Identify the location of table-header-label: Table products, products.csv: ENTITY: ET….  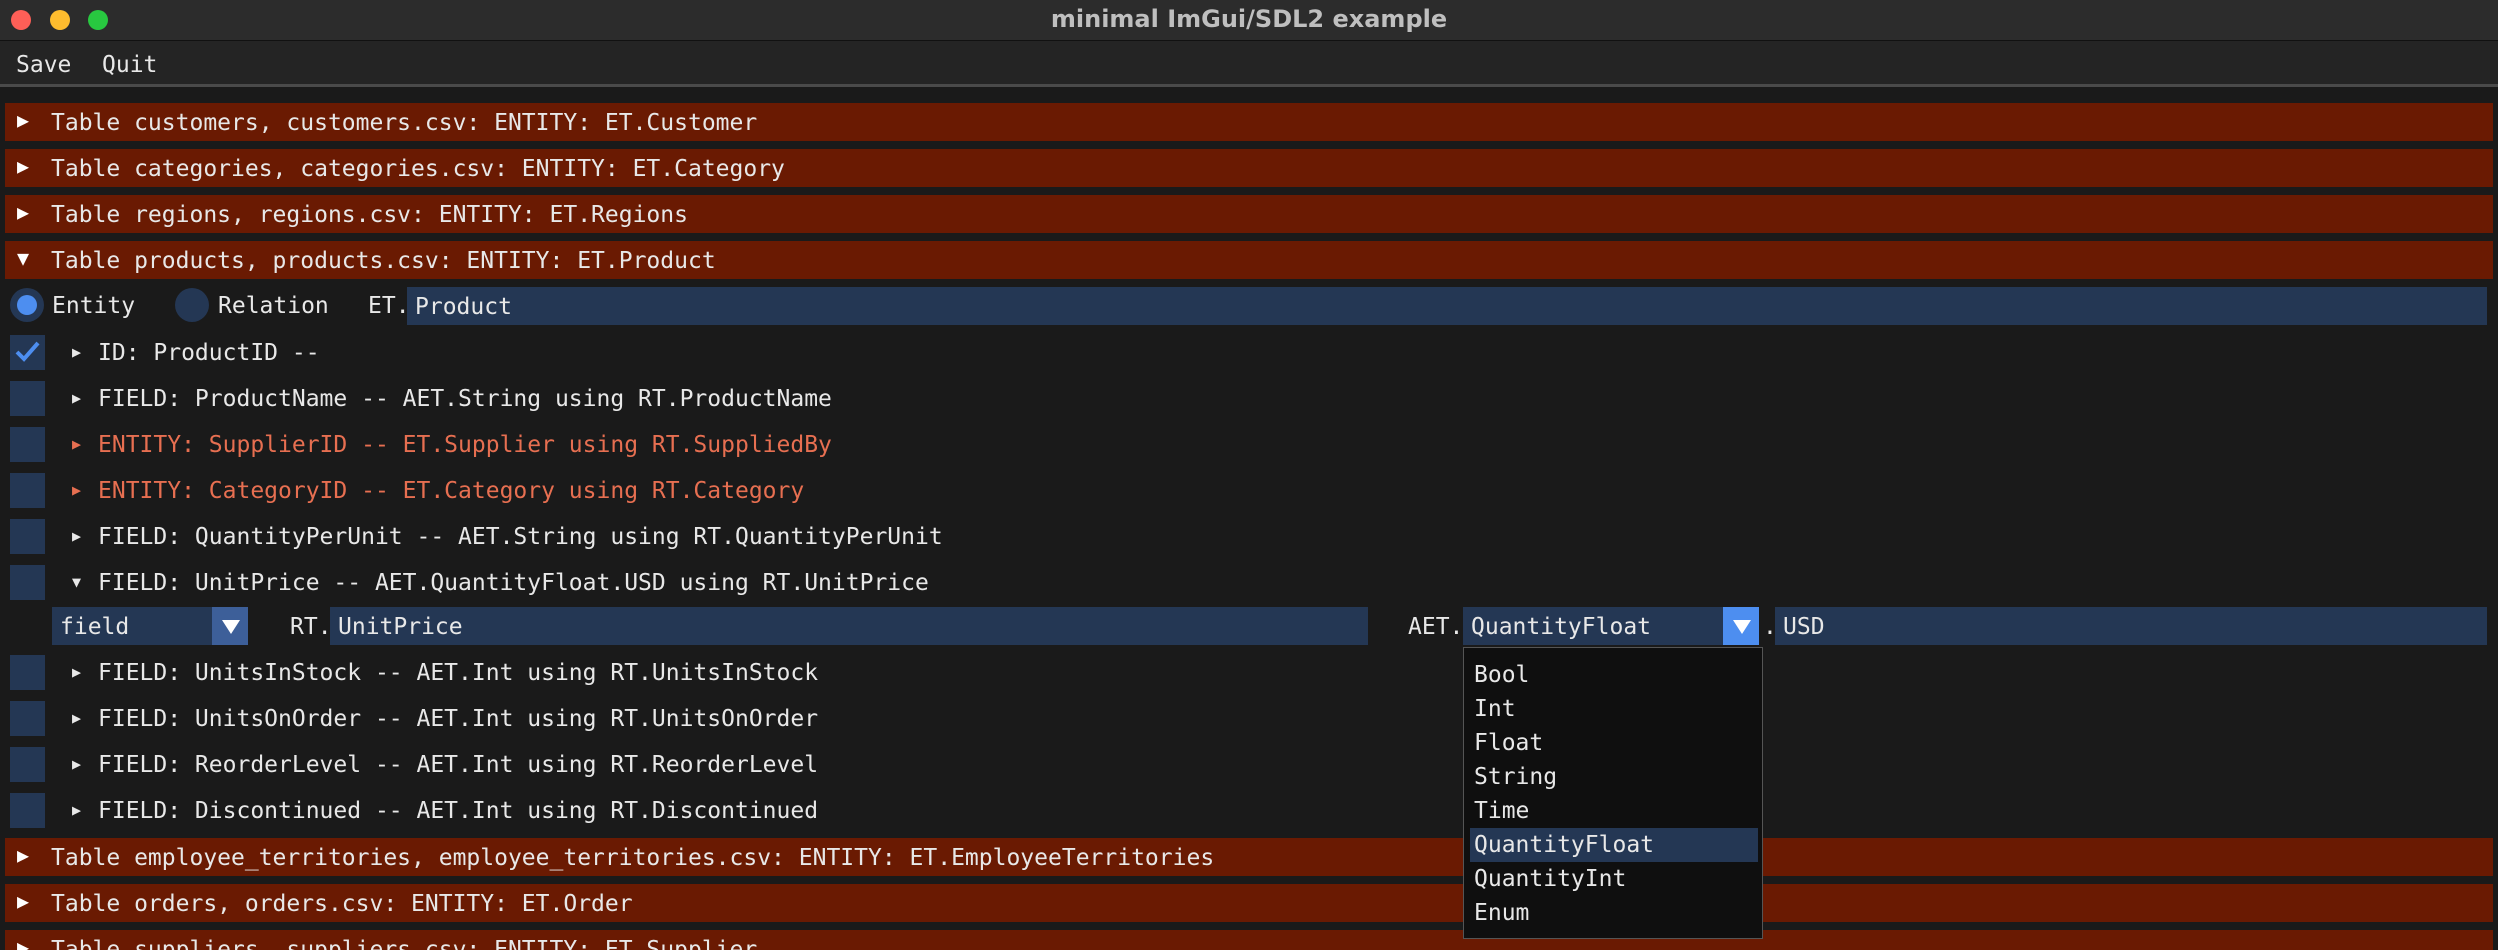
(383, 261).